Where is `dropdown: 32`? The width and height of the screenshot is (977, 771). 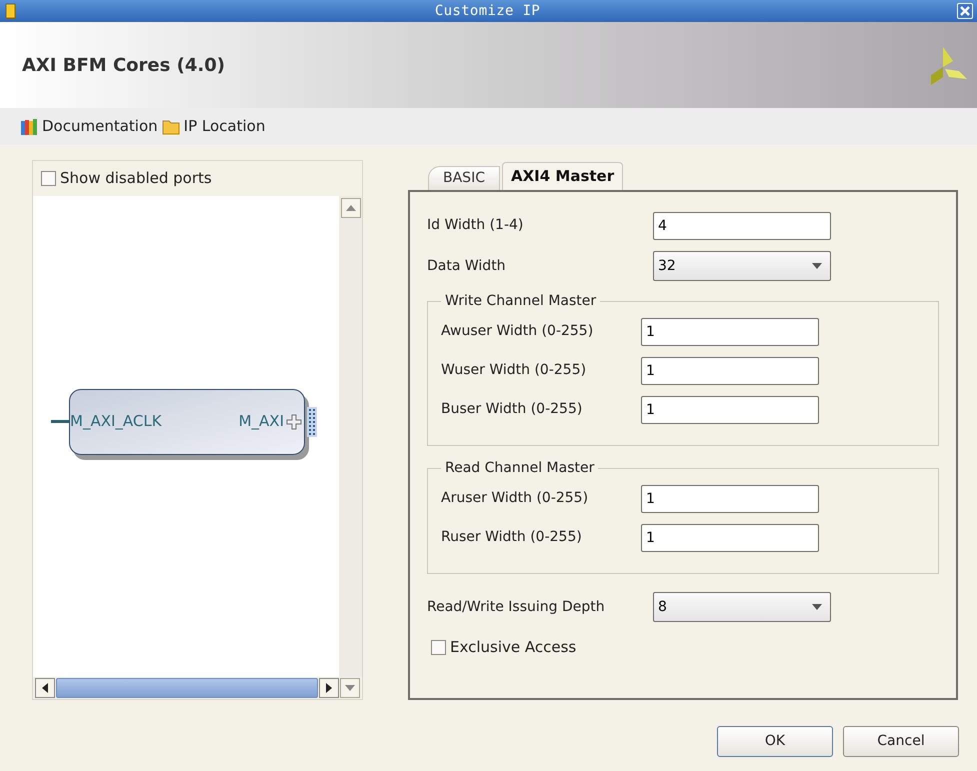 dropdown: 32 is located at coordinates (742, 266).